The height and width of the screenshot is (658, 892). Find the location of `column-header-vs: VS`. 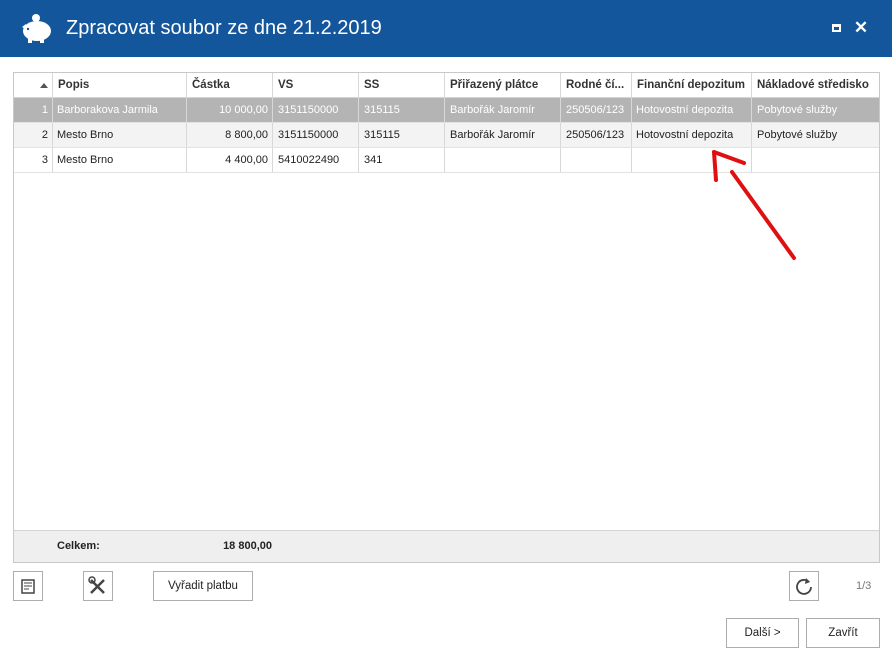

column-header-vs: VS is located at coordinates (316, 85).